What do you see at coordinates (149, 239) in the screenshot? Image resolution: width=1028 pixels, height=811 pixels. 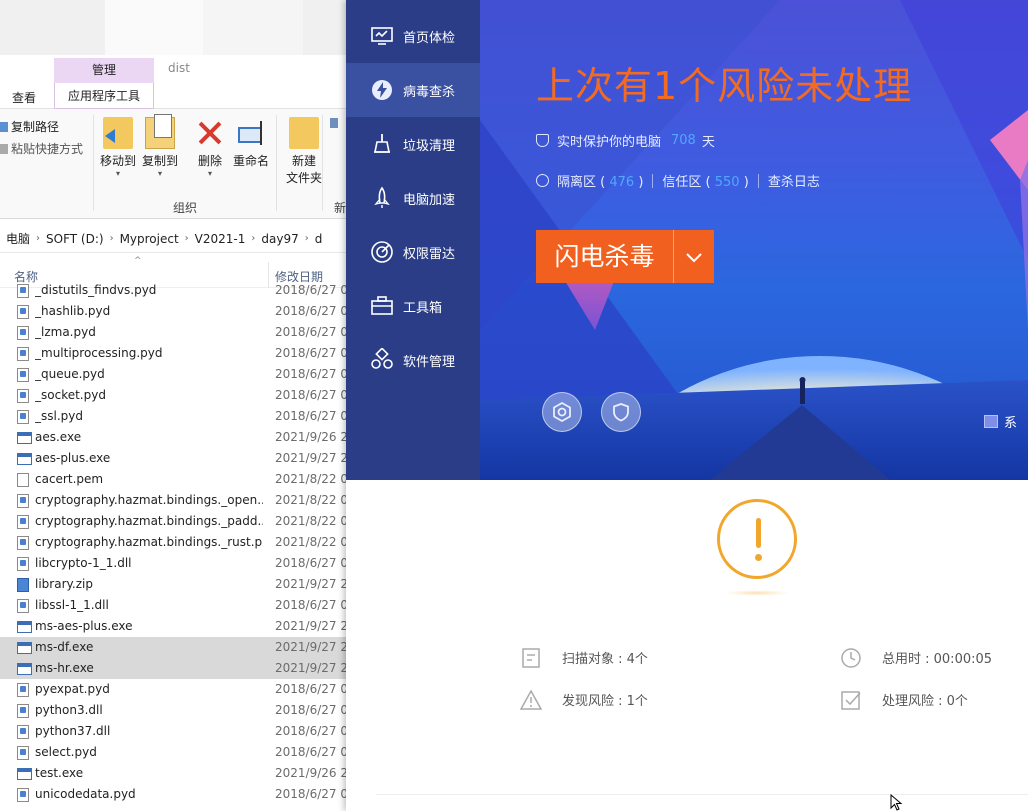 I see `breadcrumb-segment: Myproject` at bounding box center [149, 239].